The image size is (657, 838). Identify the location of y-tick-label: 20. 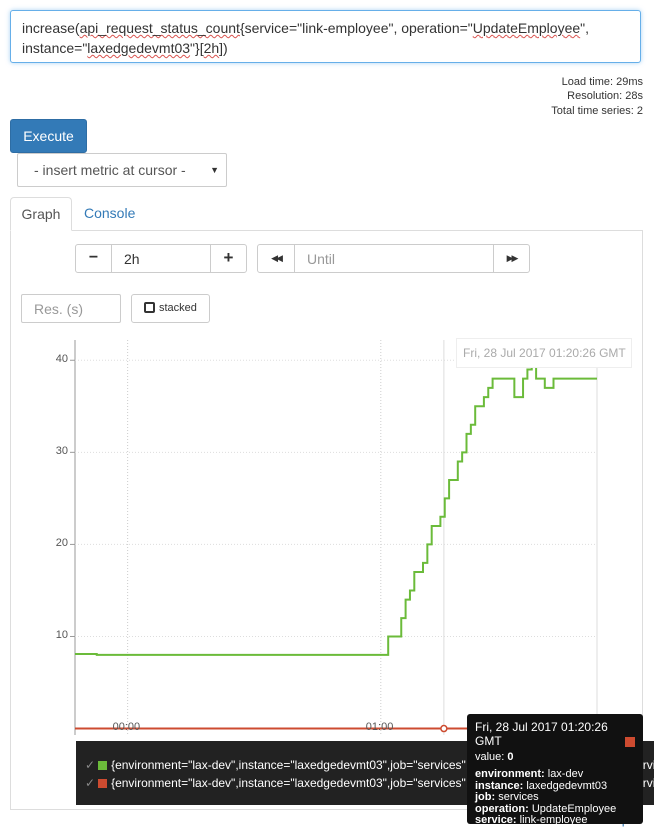
(61, 543).